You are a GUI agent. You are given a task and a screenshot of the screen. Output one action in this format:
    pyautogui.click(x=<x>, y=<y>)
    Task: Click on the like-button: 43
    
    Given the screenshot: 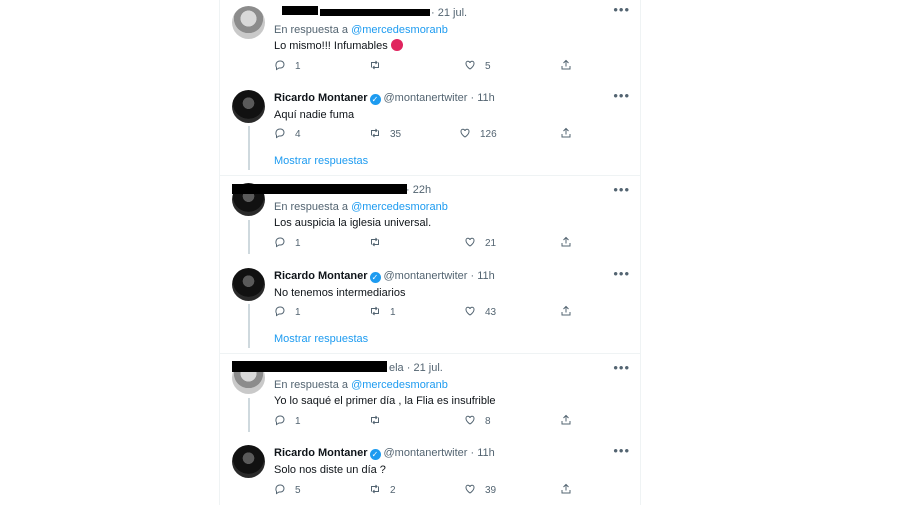 What is the action you would take?
    pyautogui.click(x=480, y=313)
    